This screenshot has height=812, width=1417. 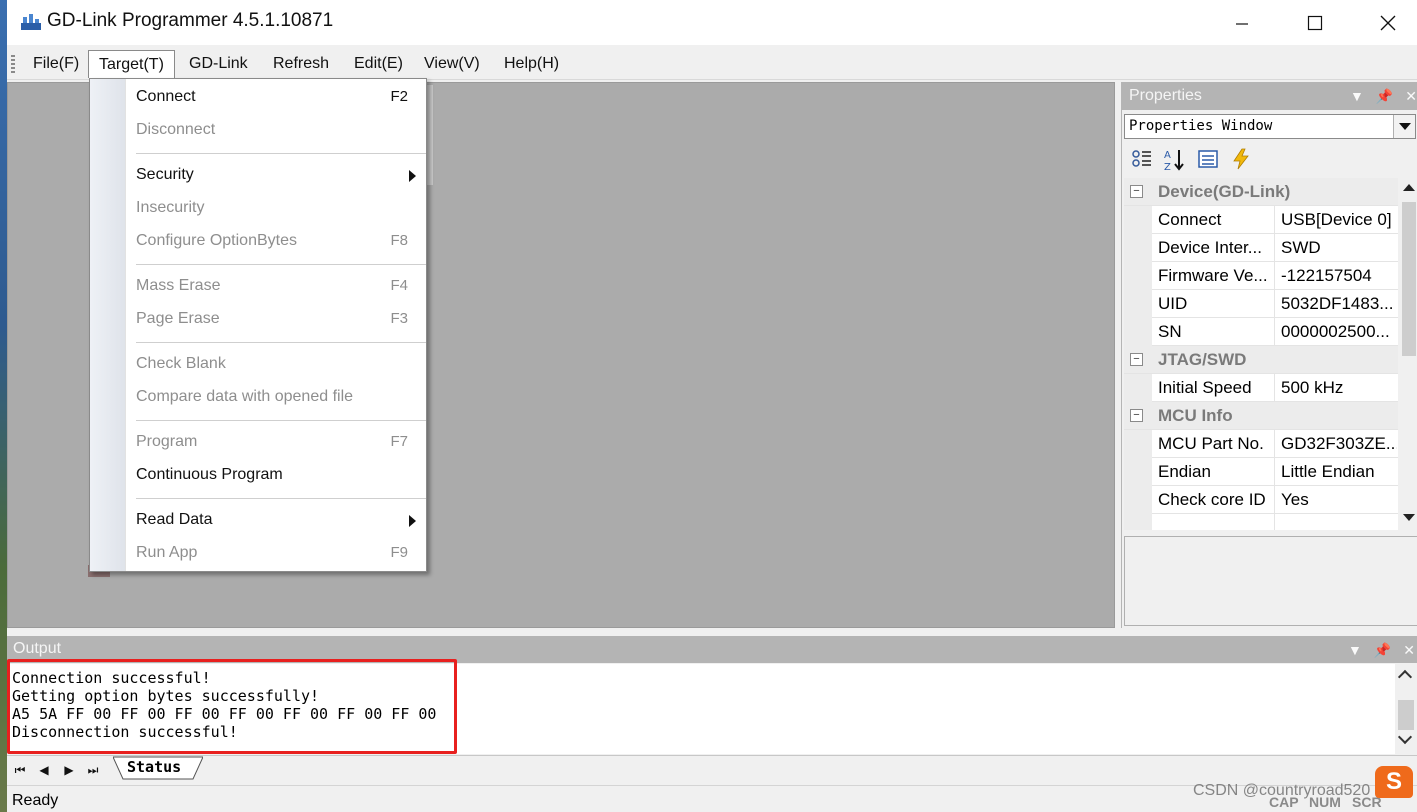 What do you see at coordinates (399, 552) in the screenshot?
I see `menu-item-shortcut: F9` at bounding box center [399, 552].